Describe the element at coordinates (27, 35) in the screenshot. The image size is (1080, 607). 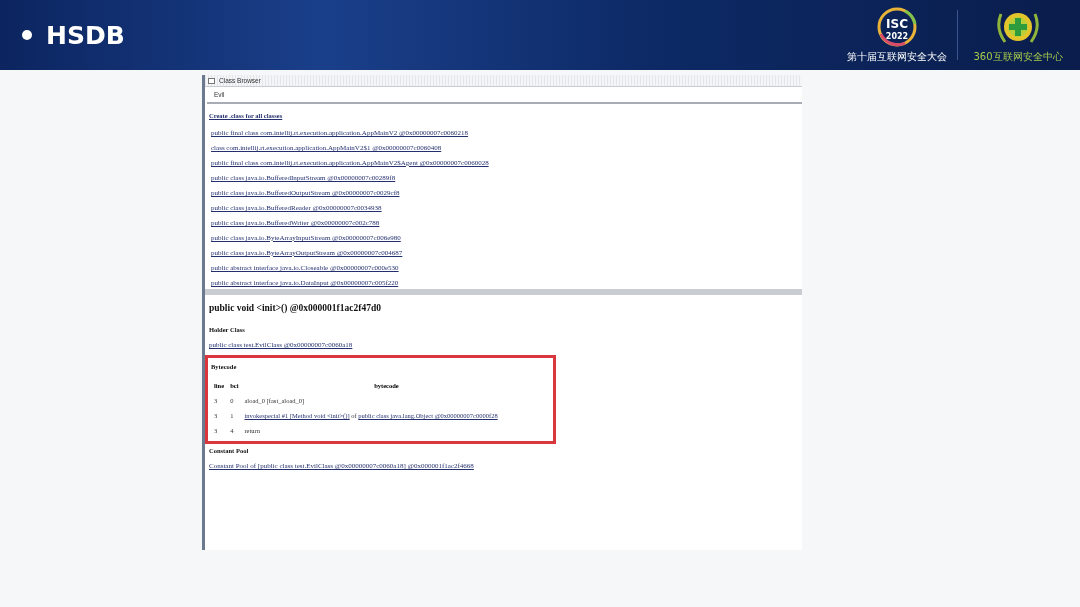
I see `bullet-icon` at that location.